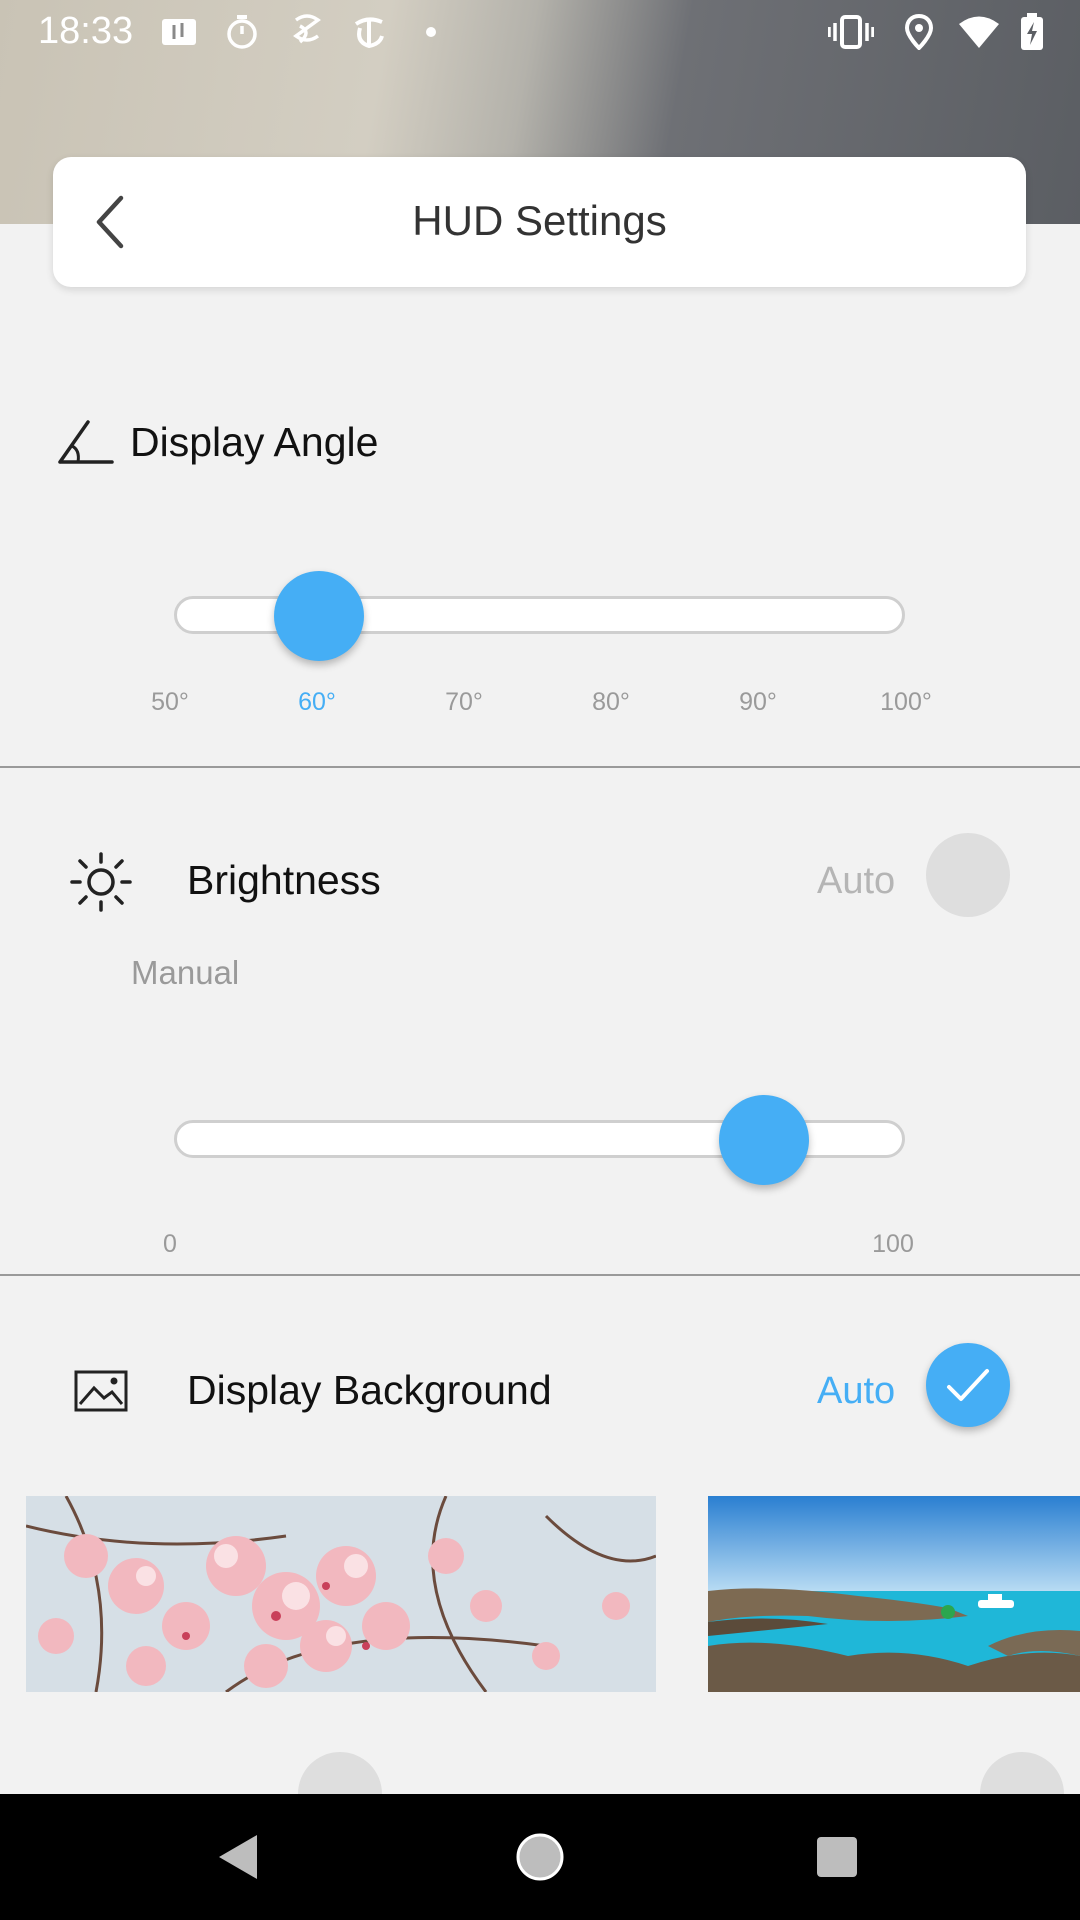 The image size is (1080, 1920). I want to click on checkmark-icon, so click(968, 1385).